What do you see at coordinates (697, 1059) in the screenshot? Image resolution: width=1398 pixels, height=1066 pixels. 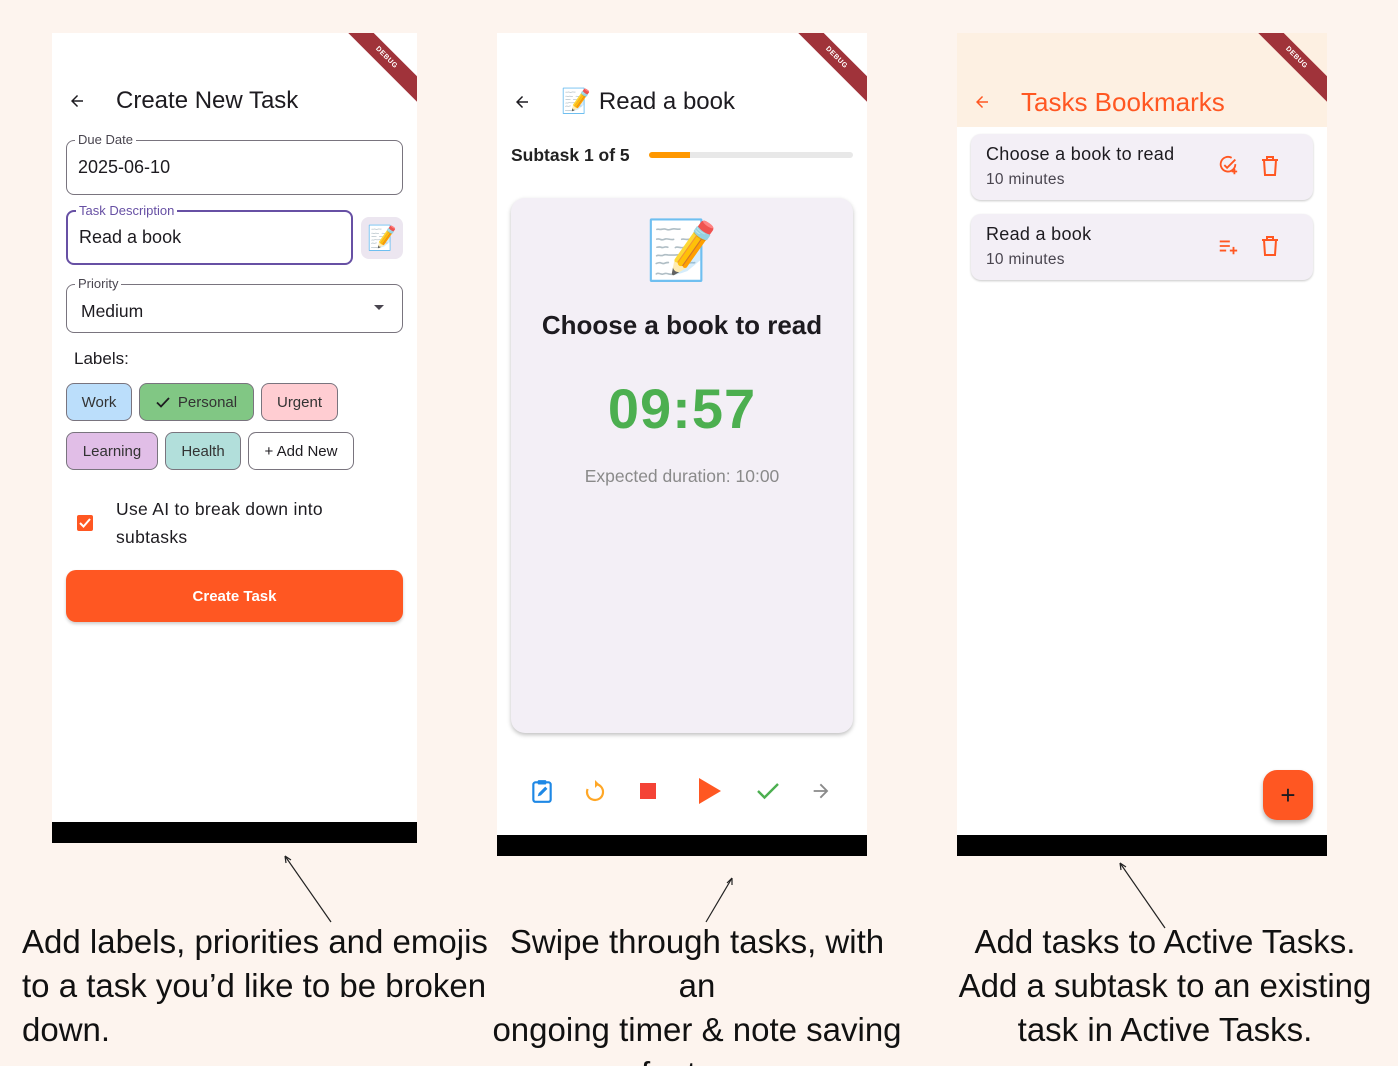 I see `caption-line: feature.` at bounding box center [697, 1059].